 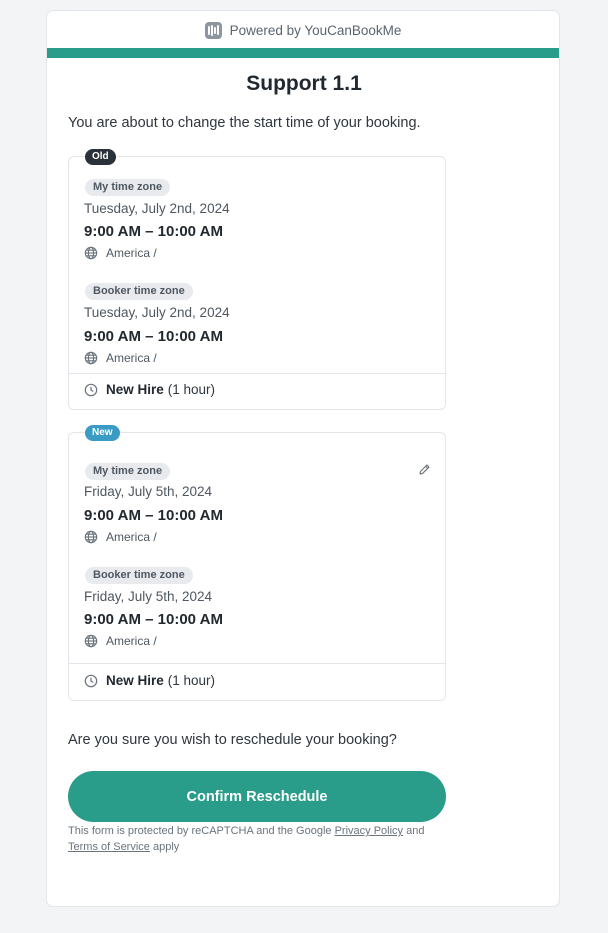 What do you see at coordinates (213, 30) in the screenshot?
I see `youcanbookme-logo-icon` at bounding box center [213, 30].